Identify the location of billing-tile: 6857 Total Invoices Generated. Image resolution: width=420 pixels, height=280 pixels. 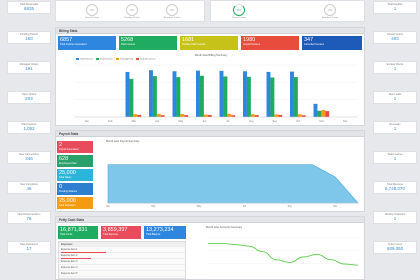
(87, 43).